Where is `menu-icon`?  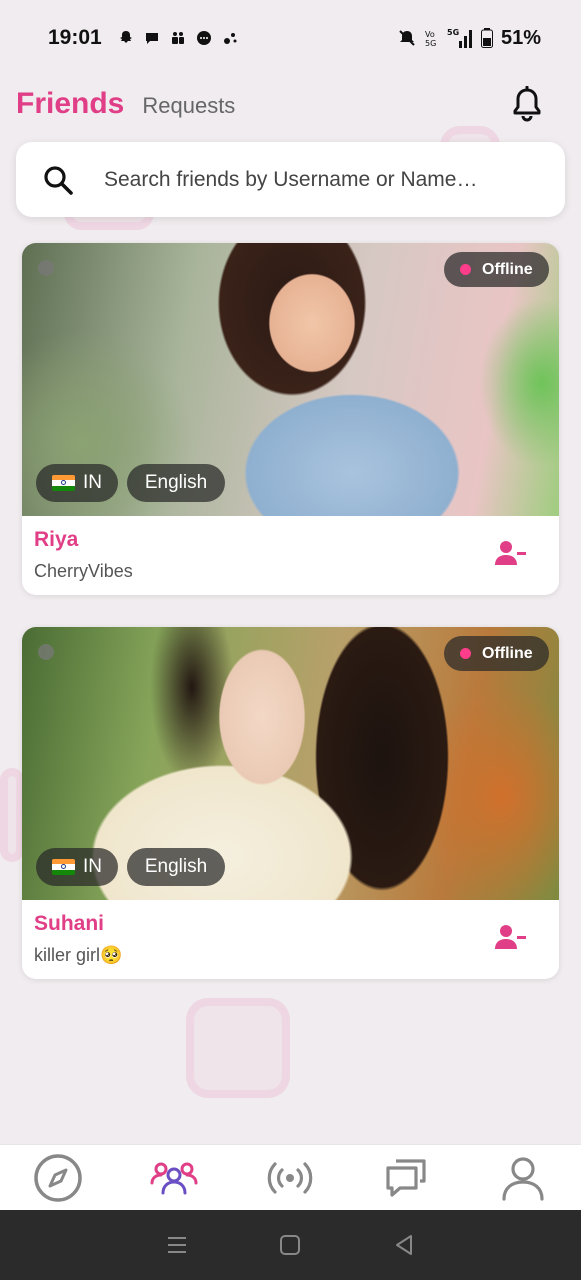 menu-icon is located at coordinates (177, 1245).